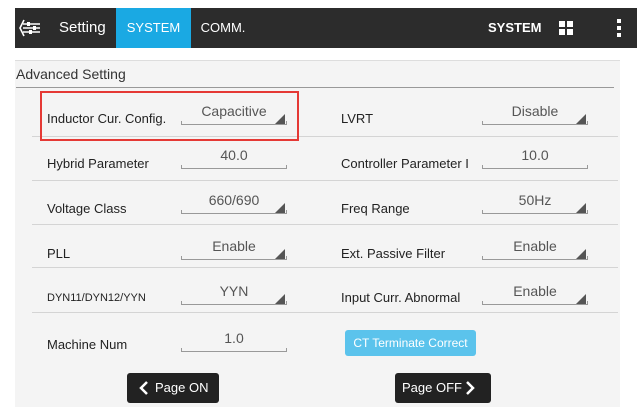 This screenshot has height=407, width=640. Describe the element at coordinates (71, 74) in the screenshot. I see `section-title: Advanced Setting` at that location.